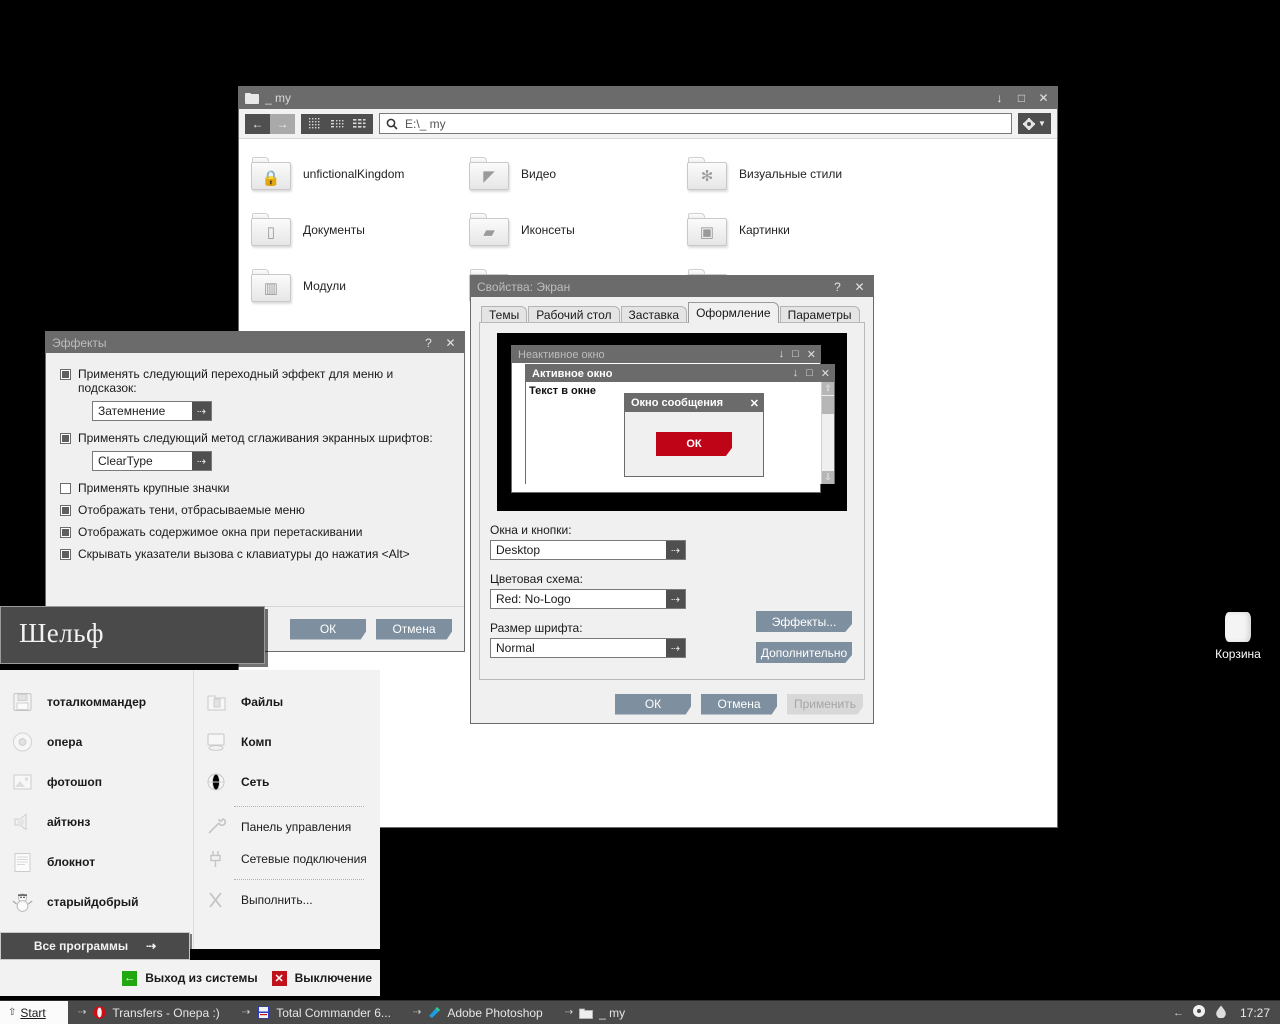 Image resolution: width=1280 pixels, height=1024 pixels. What do you see at coordinates (588, 550) in the screenshot?
I see `windows-and-buttons-combo: Desktop ⇢` at bounding box center [588, 550].